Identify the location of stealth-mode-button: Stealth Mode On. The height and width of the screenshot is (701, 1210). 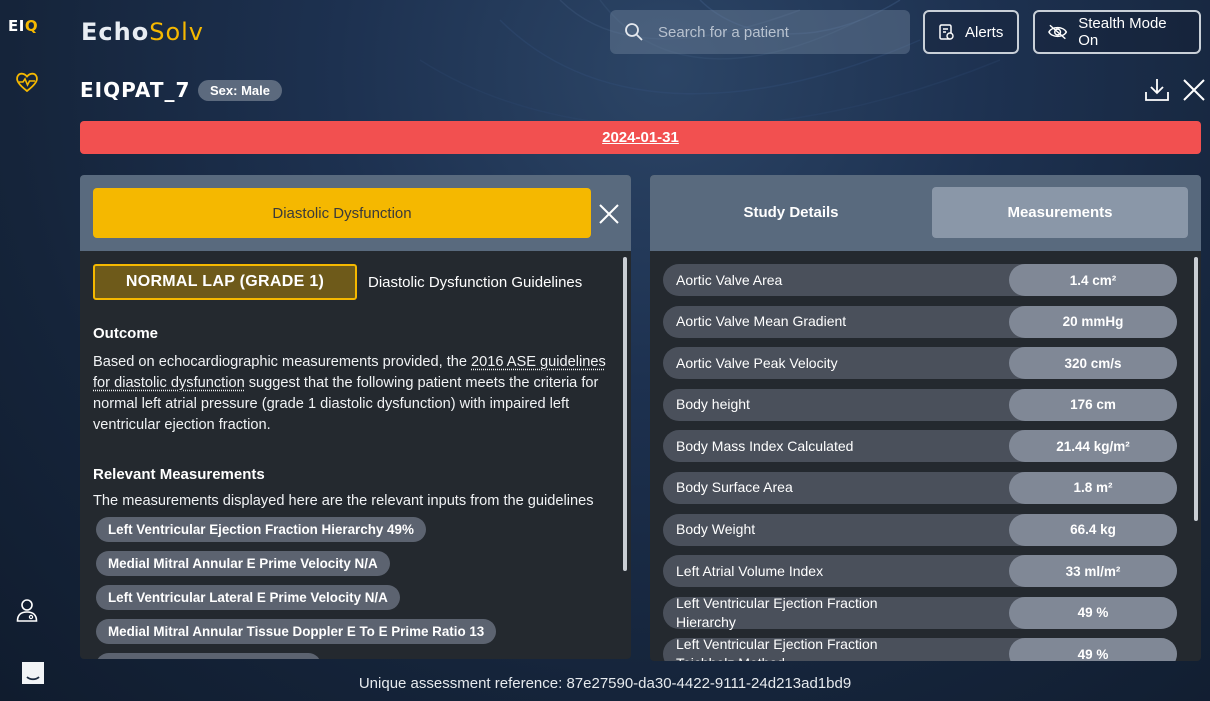
(1117, 32).